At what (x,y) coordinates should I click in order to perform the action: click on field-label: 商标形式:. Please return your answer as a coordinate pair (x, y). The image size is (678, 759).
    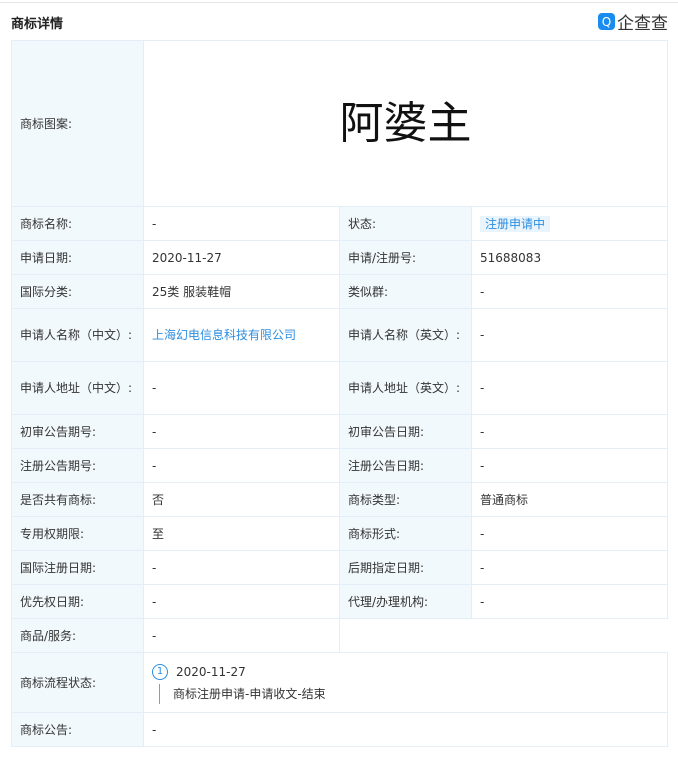
    Looking at the image, I should click on (405, 533).